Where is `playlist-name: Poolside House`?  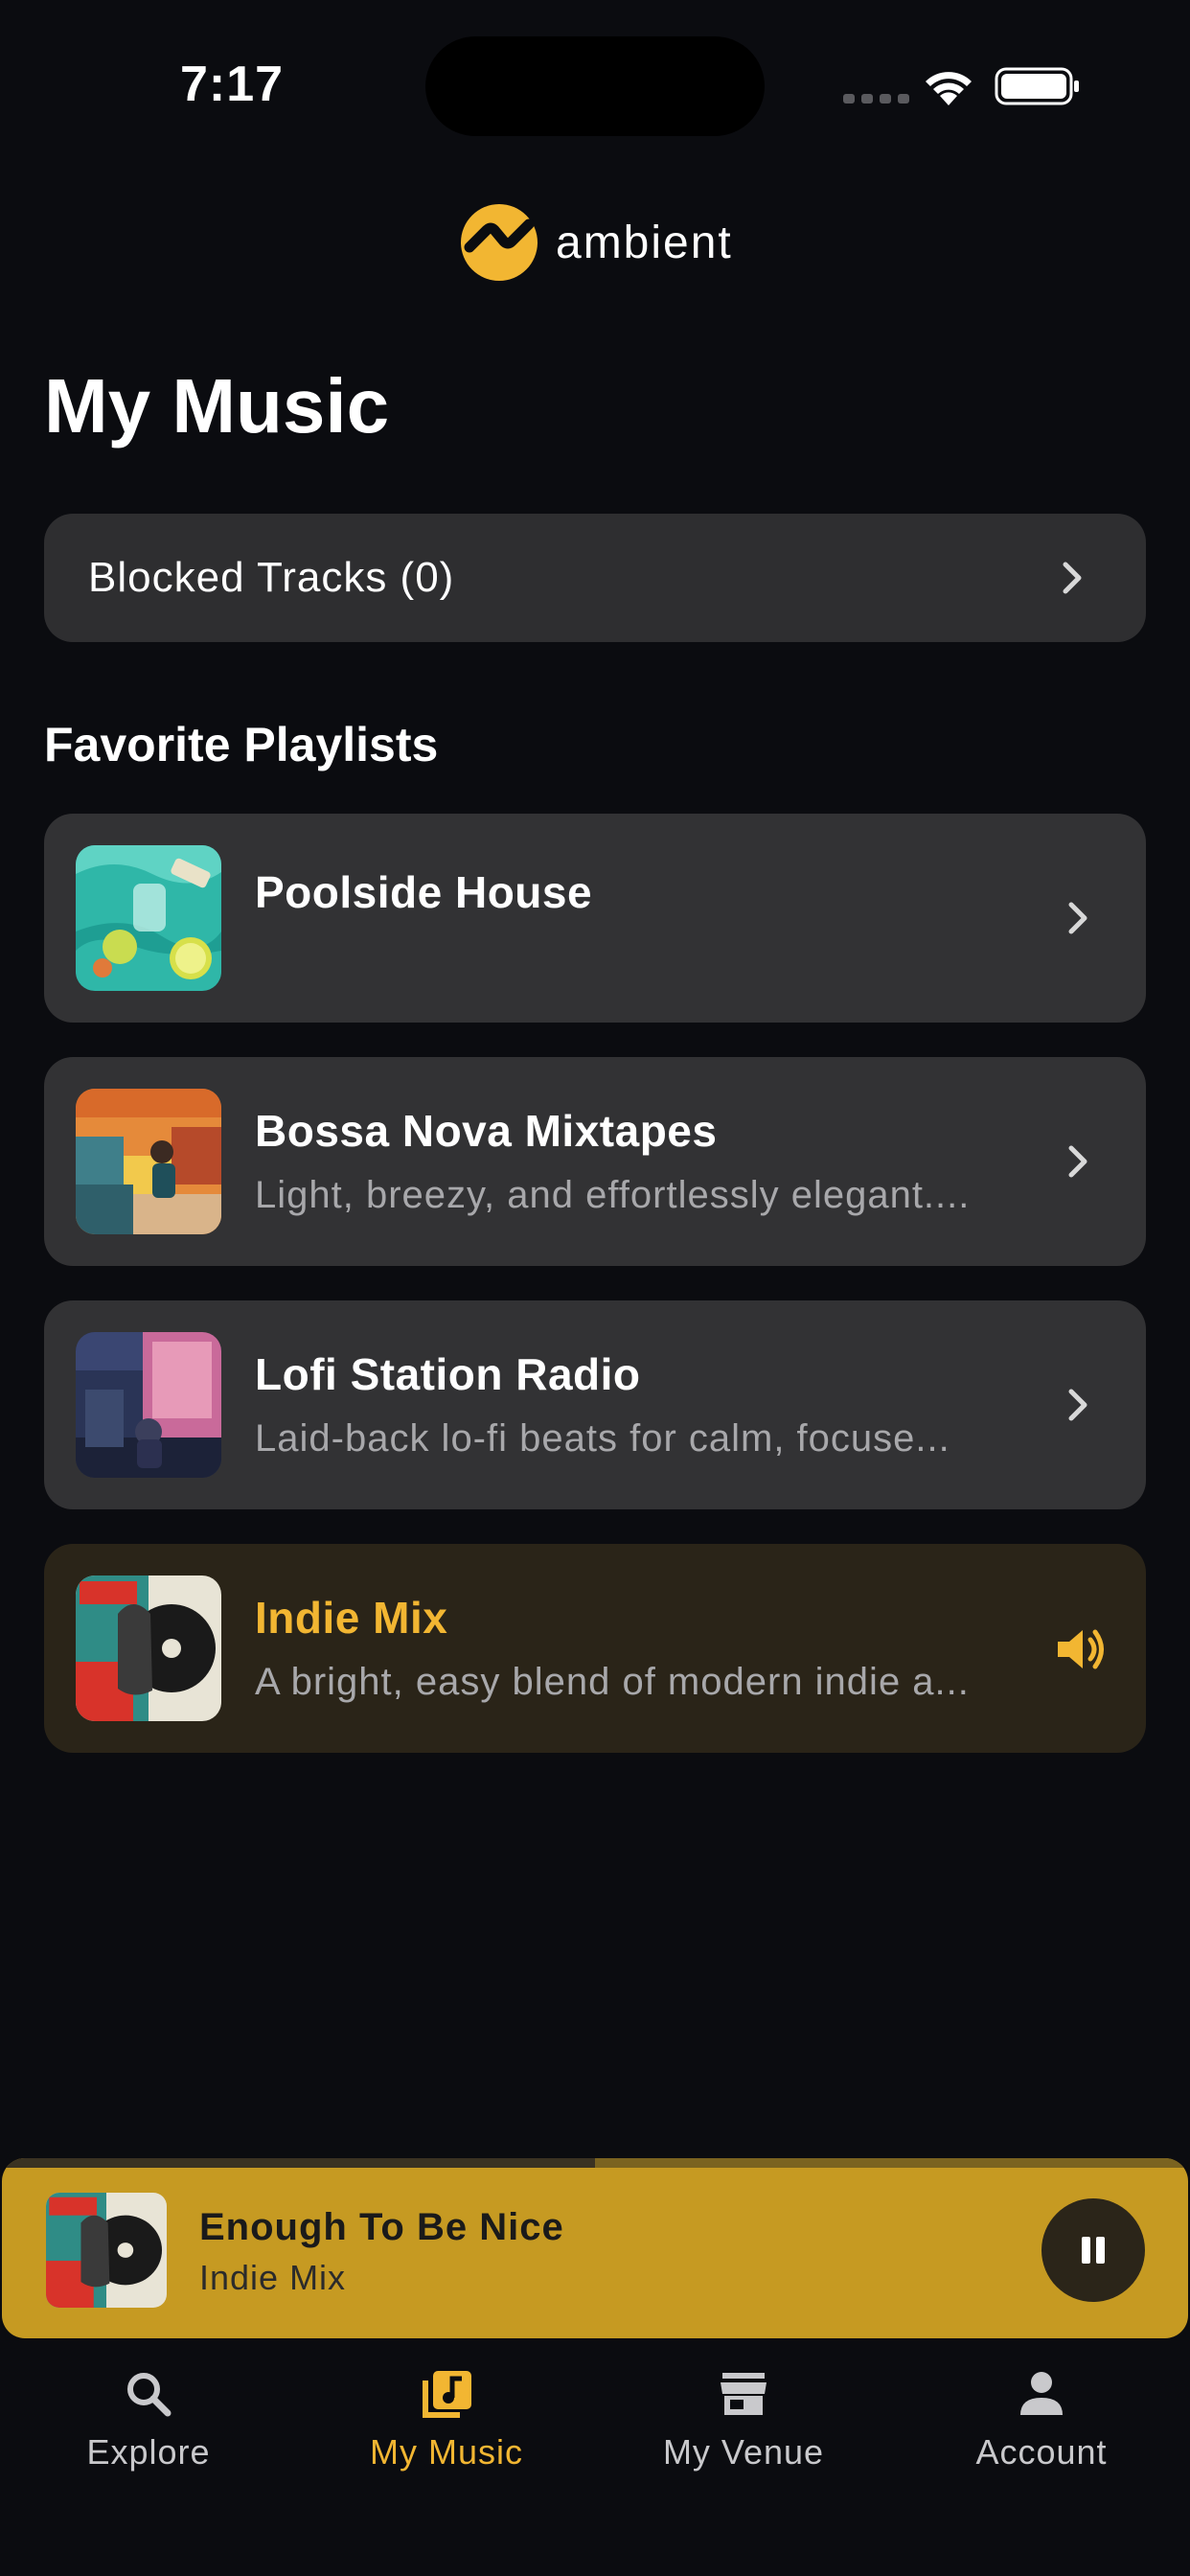
playlist-name: Poolside House is located at coordinates (424, 892).